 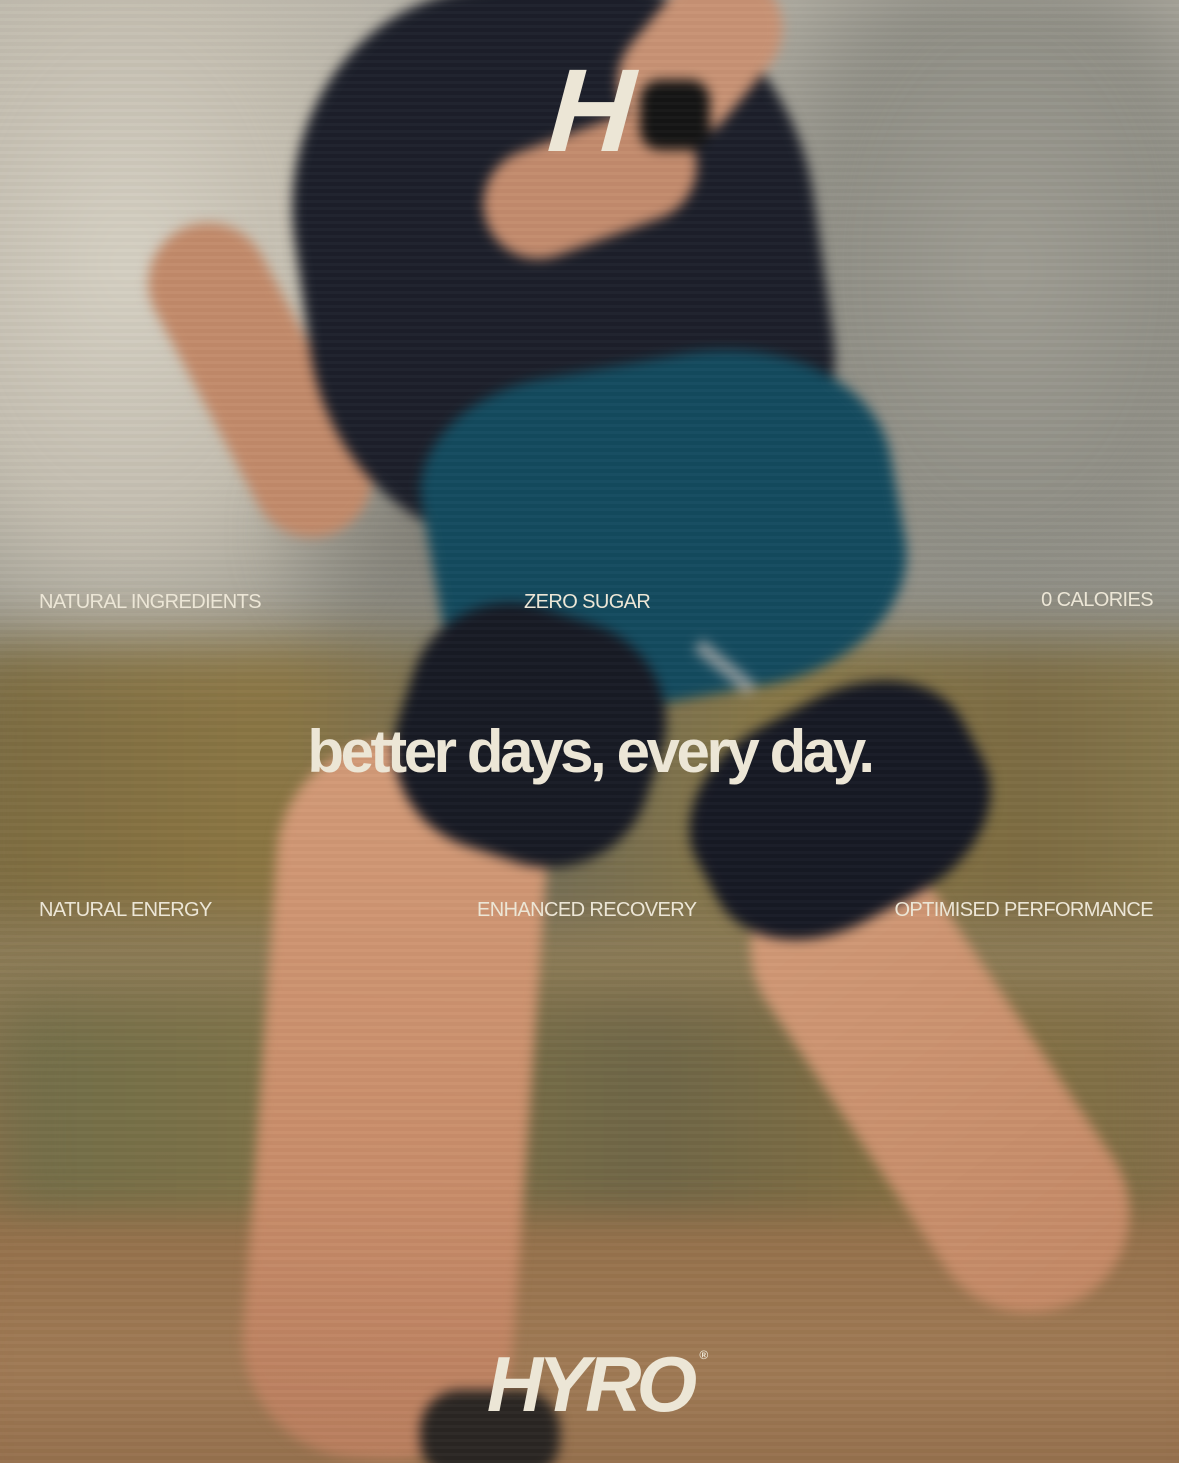 What do you see at coordinates (1023, 910) in the screenshot?
I see `claim-optimised-performance: OPTIMISED PERFORMANCE` at bounding box center [1023, 910].